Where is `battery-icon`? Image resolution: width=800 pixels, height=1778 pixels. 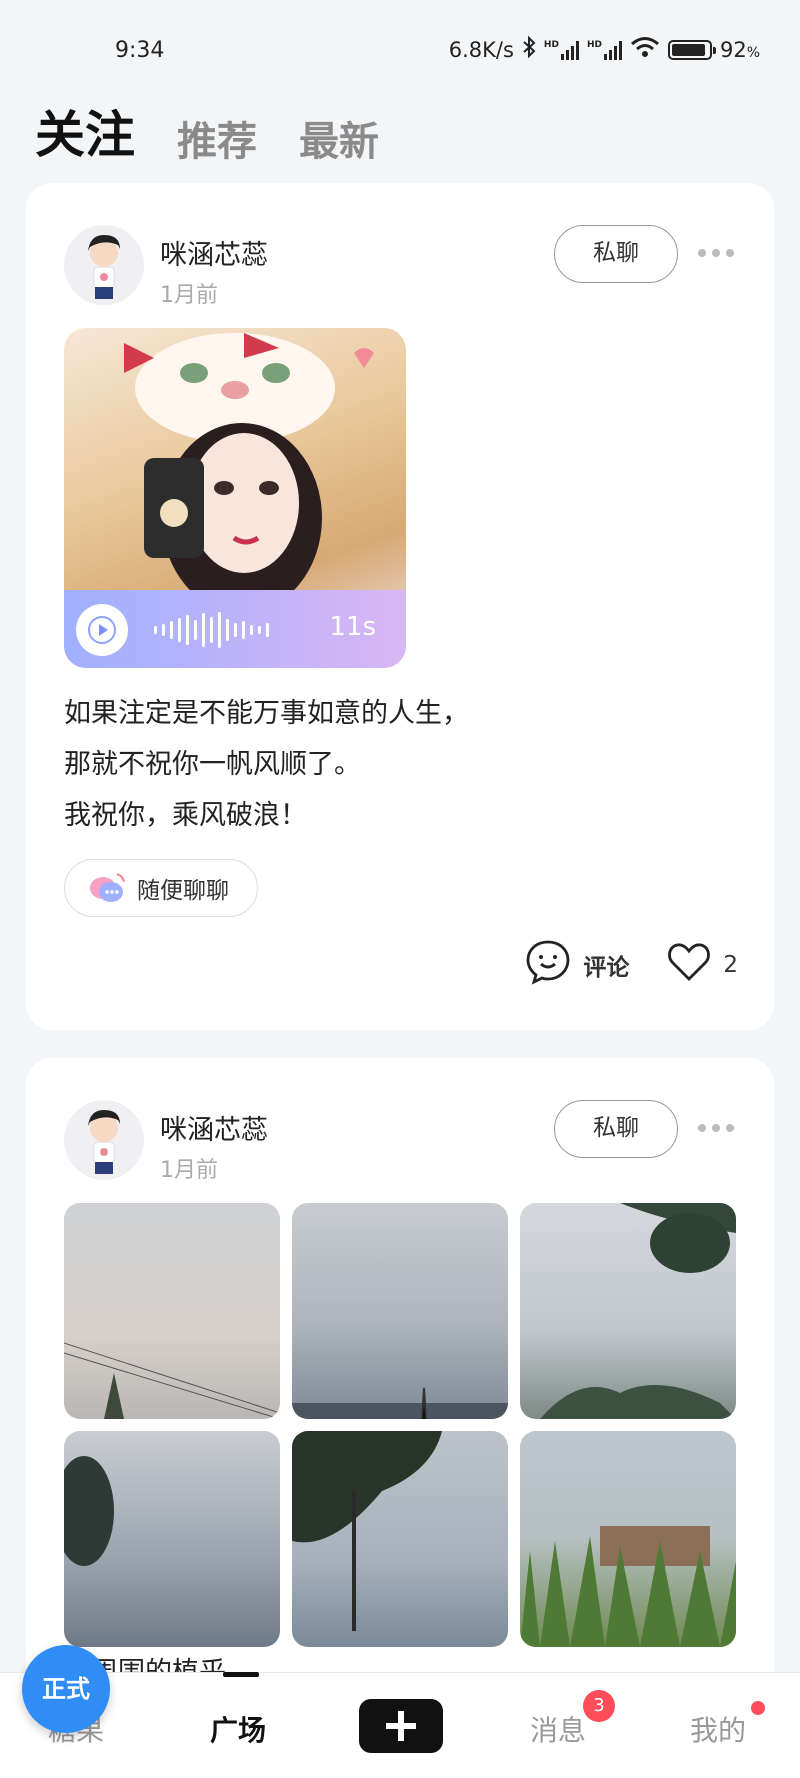
battery-icon is located at coordinates (691, 49).